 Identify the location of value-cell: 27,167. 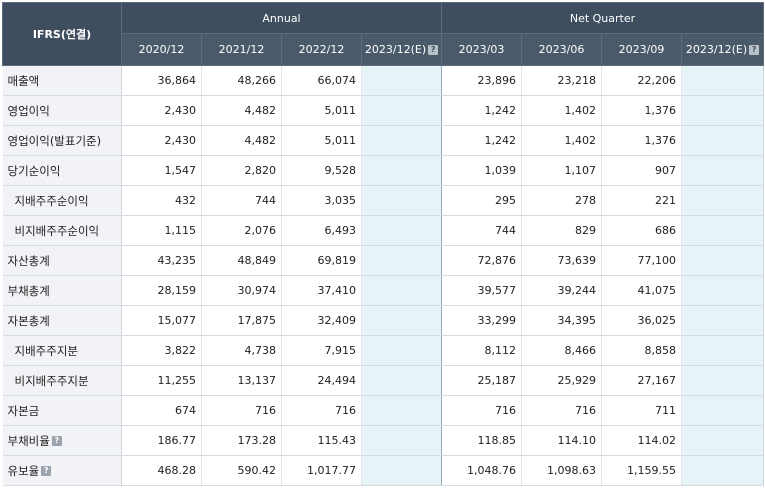
(641, 380).